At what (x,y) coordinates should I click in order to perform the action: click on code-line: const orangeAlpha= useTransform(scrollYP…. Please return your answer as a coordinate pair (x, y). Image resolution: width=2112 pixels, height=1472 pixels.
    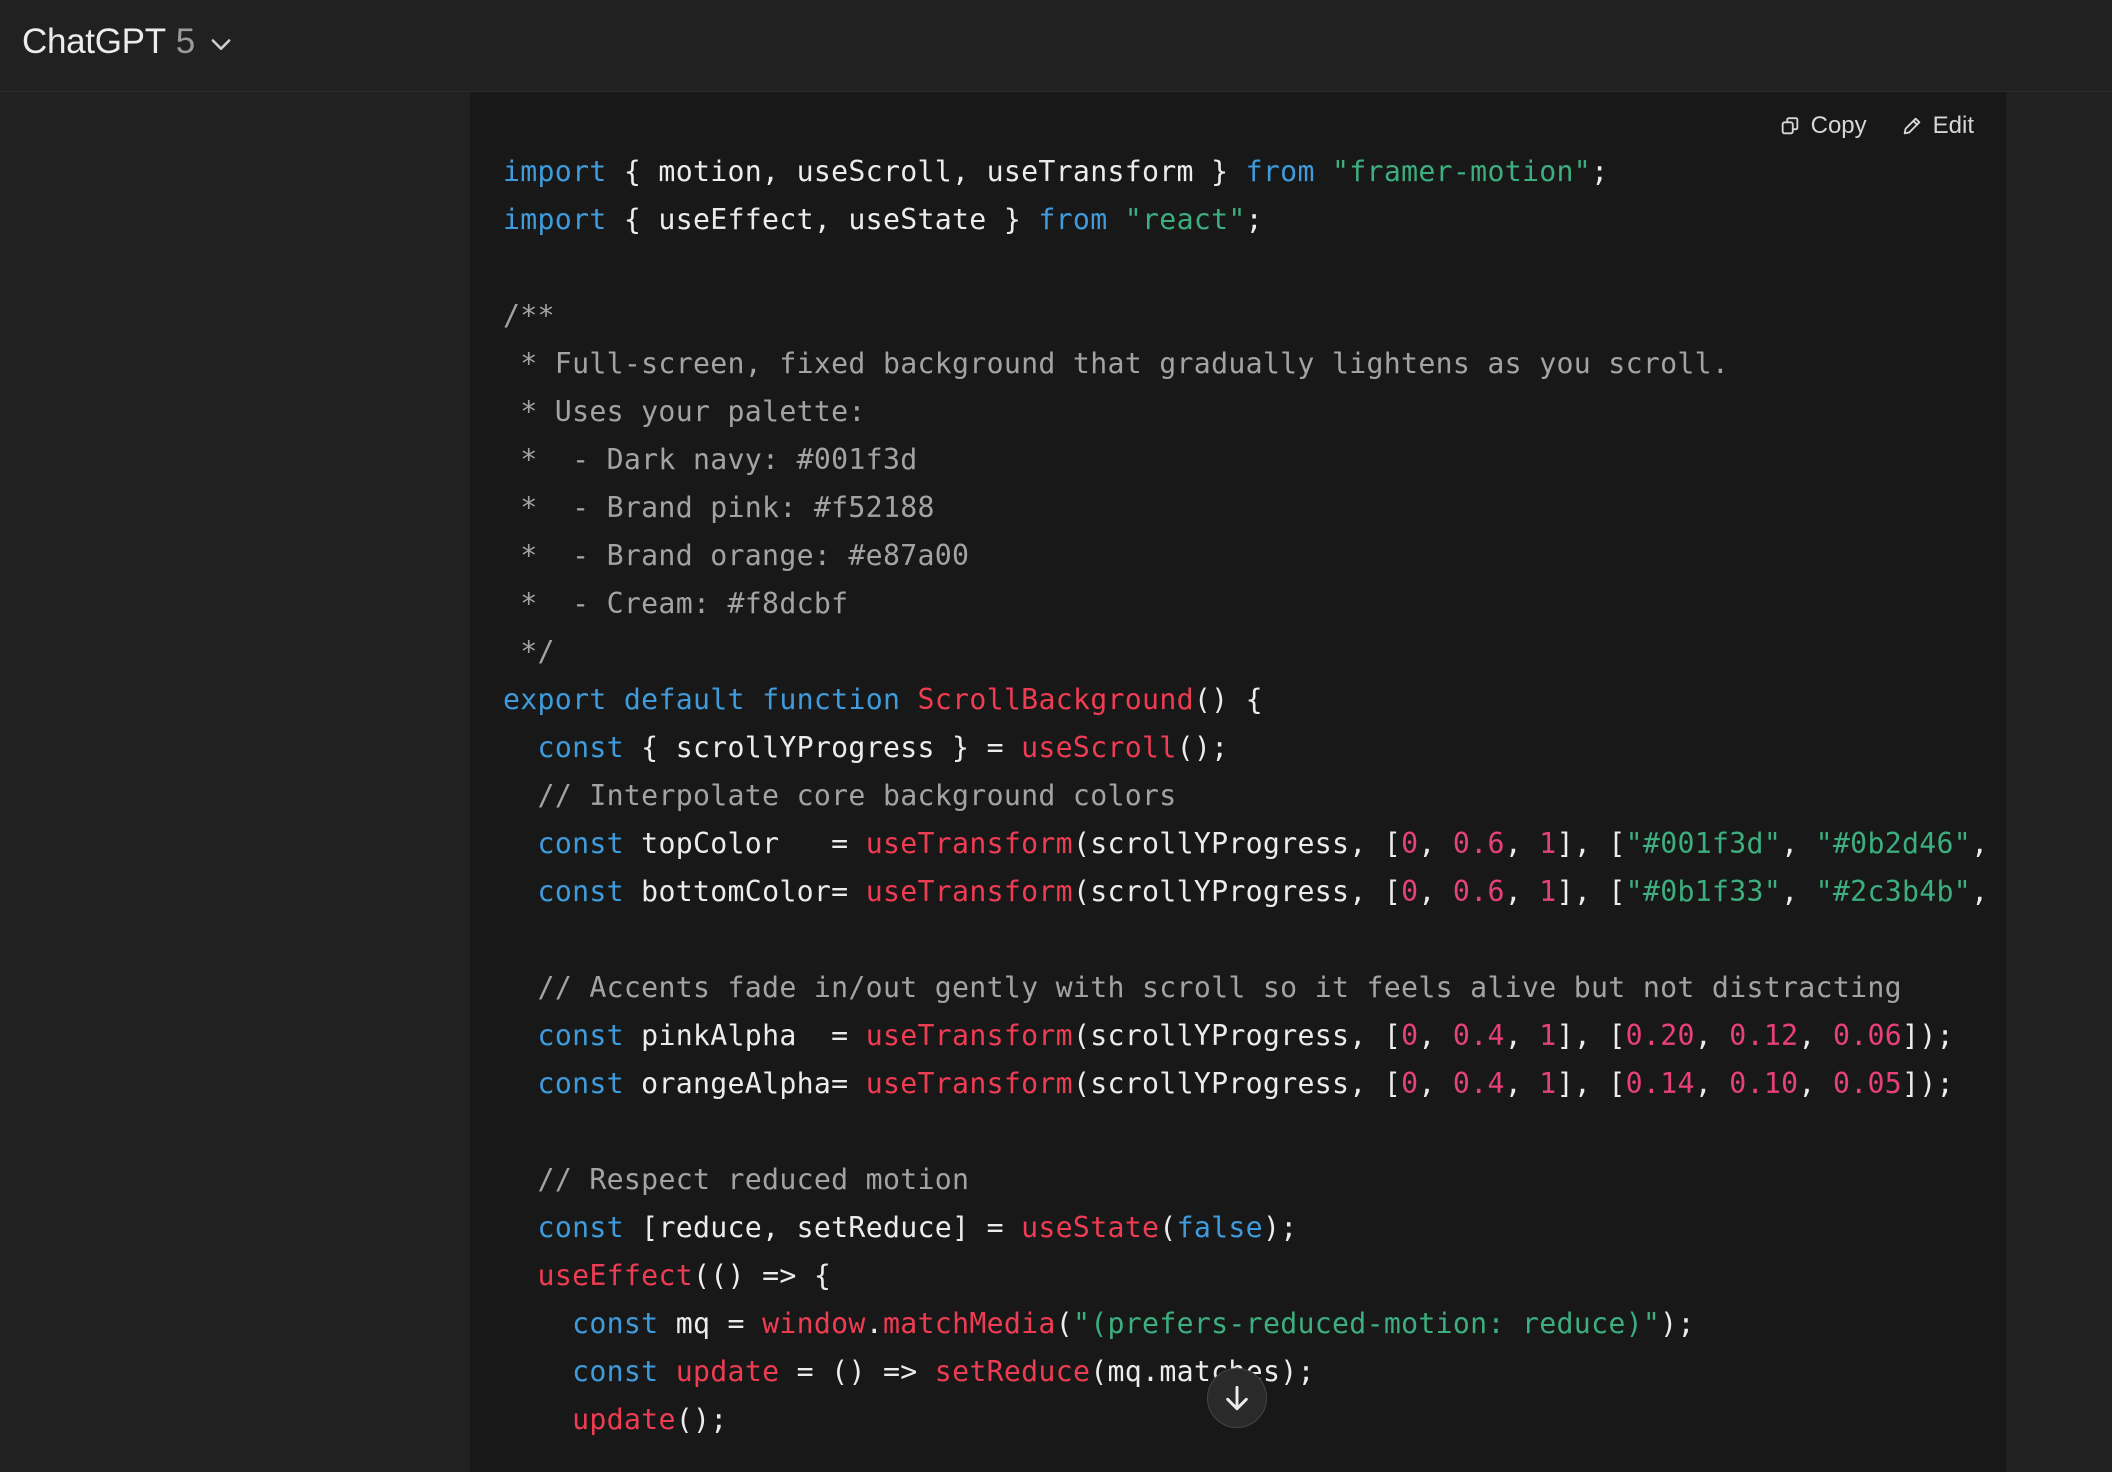
    Looking at the image, I should click on (1254, 1084).